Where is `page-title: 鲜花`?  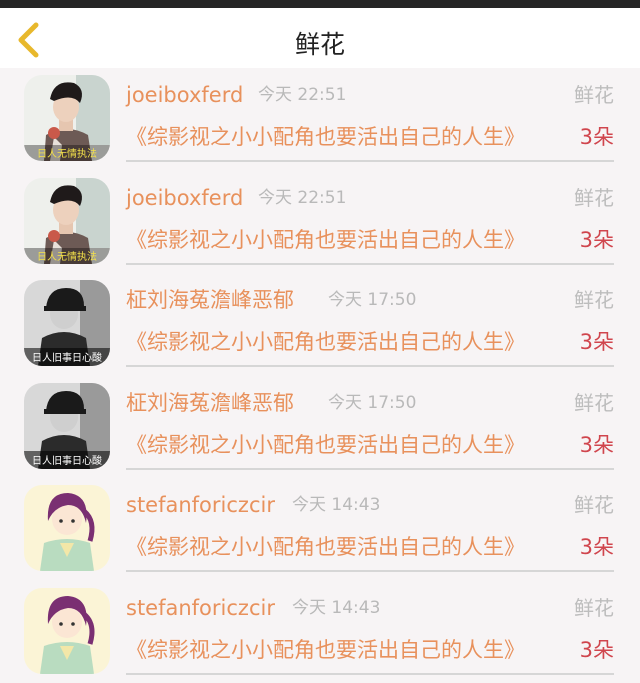
page-title: 鲜花 is located at coordinates (320, 45).